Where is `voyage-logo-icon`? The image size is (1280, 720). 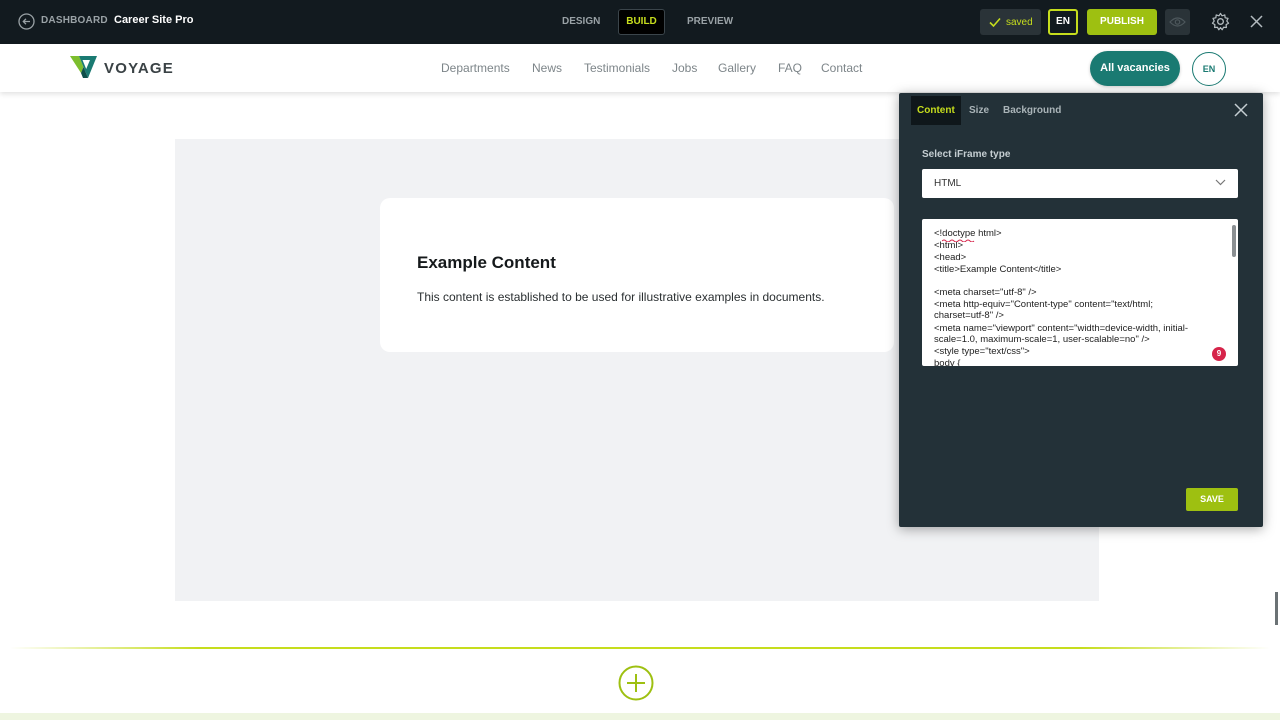 voyage-logo-icon is located at coordinates (83, 67).